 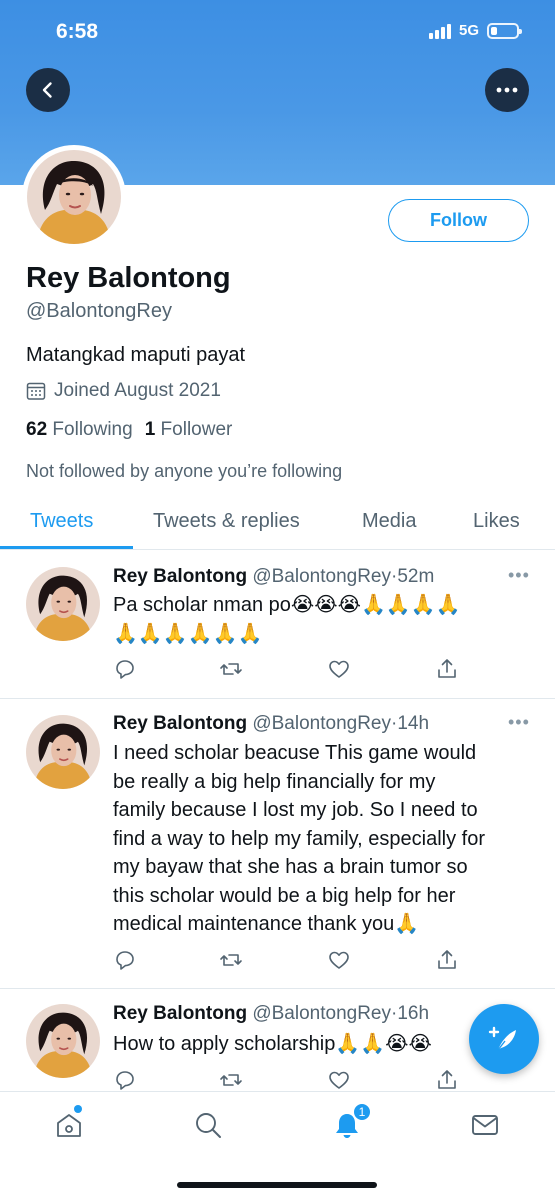 I want to click on battery-icon, so click(x=504, y=30).